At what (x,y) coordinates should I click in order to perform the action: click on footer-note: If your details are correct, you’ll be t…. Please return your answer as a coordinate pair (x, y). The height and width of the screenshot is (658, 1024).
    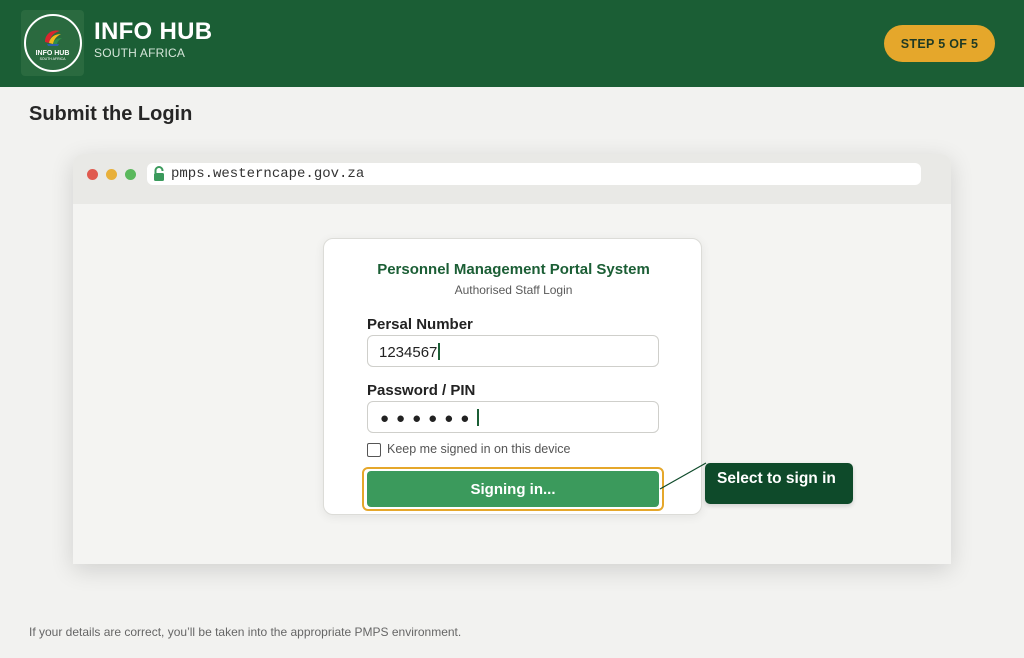
    Looking at the image, I should click on (245, 632).